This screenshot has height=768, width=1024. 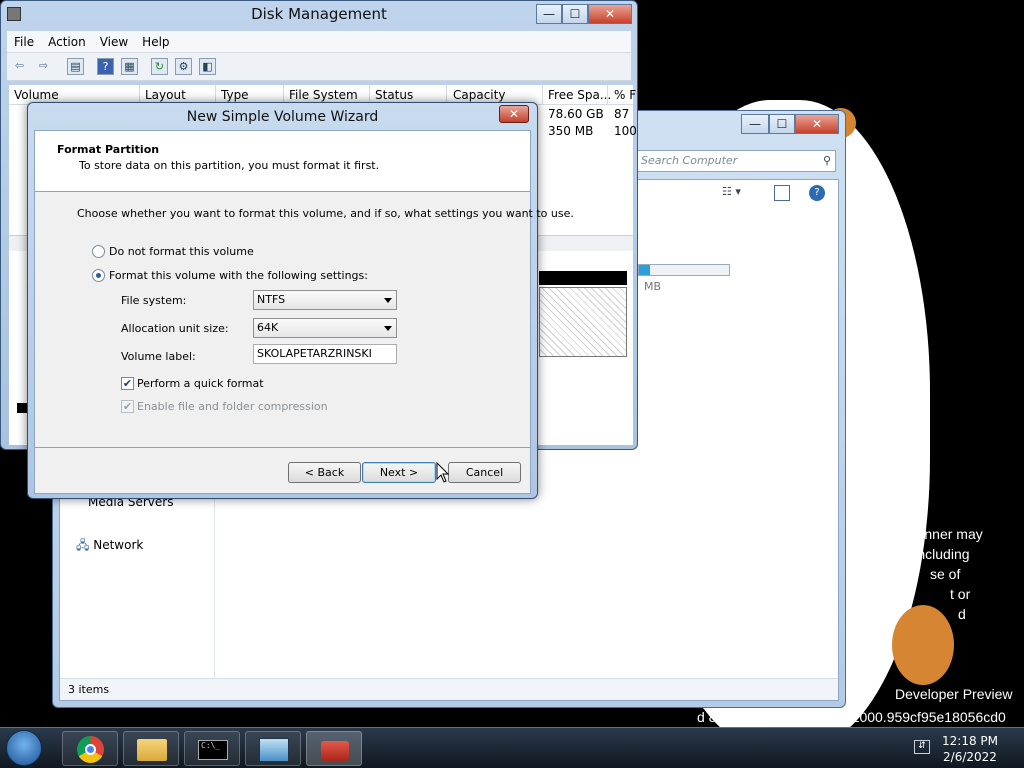 What do you see at coordinates (782, 124) in the screenshot?
I see `explorer-maximize-button: ☐` at bounding box center [782, 124].